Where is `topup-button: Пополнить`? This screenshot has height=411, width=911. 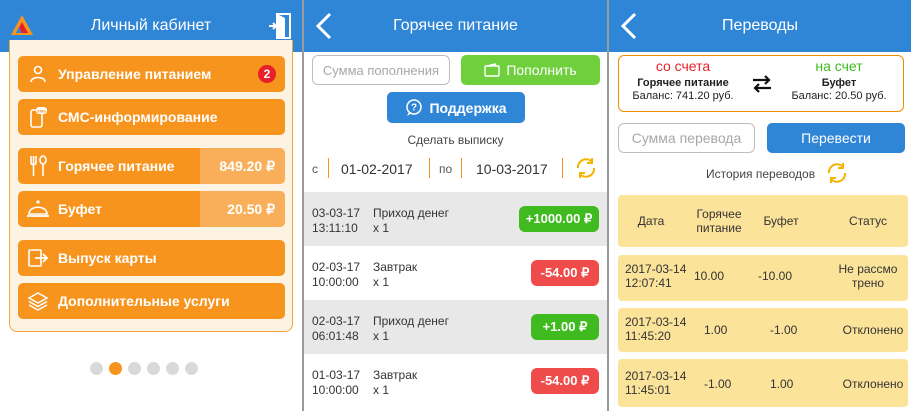 topup-button: Пополнить is located at coordinates (530, 70).